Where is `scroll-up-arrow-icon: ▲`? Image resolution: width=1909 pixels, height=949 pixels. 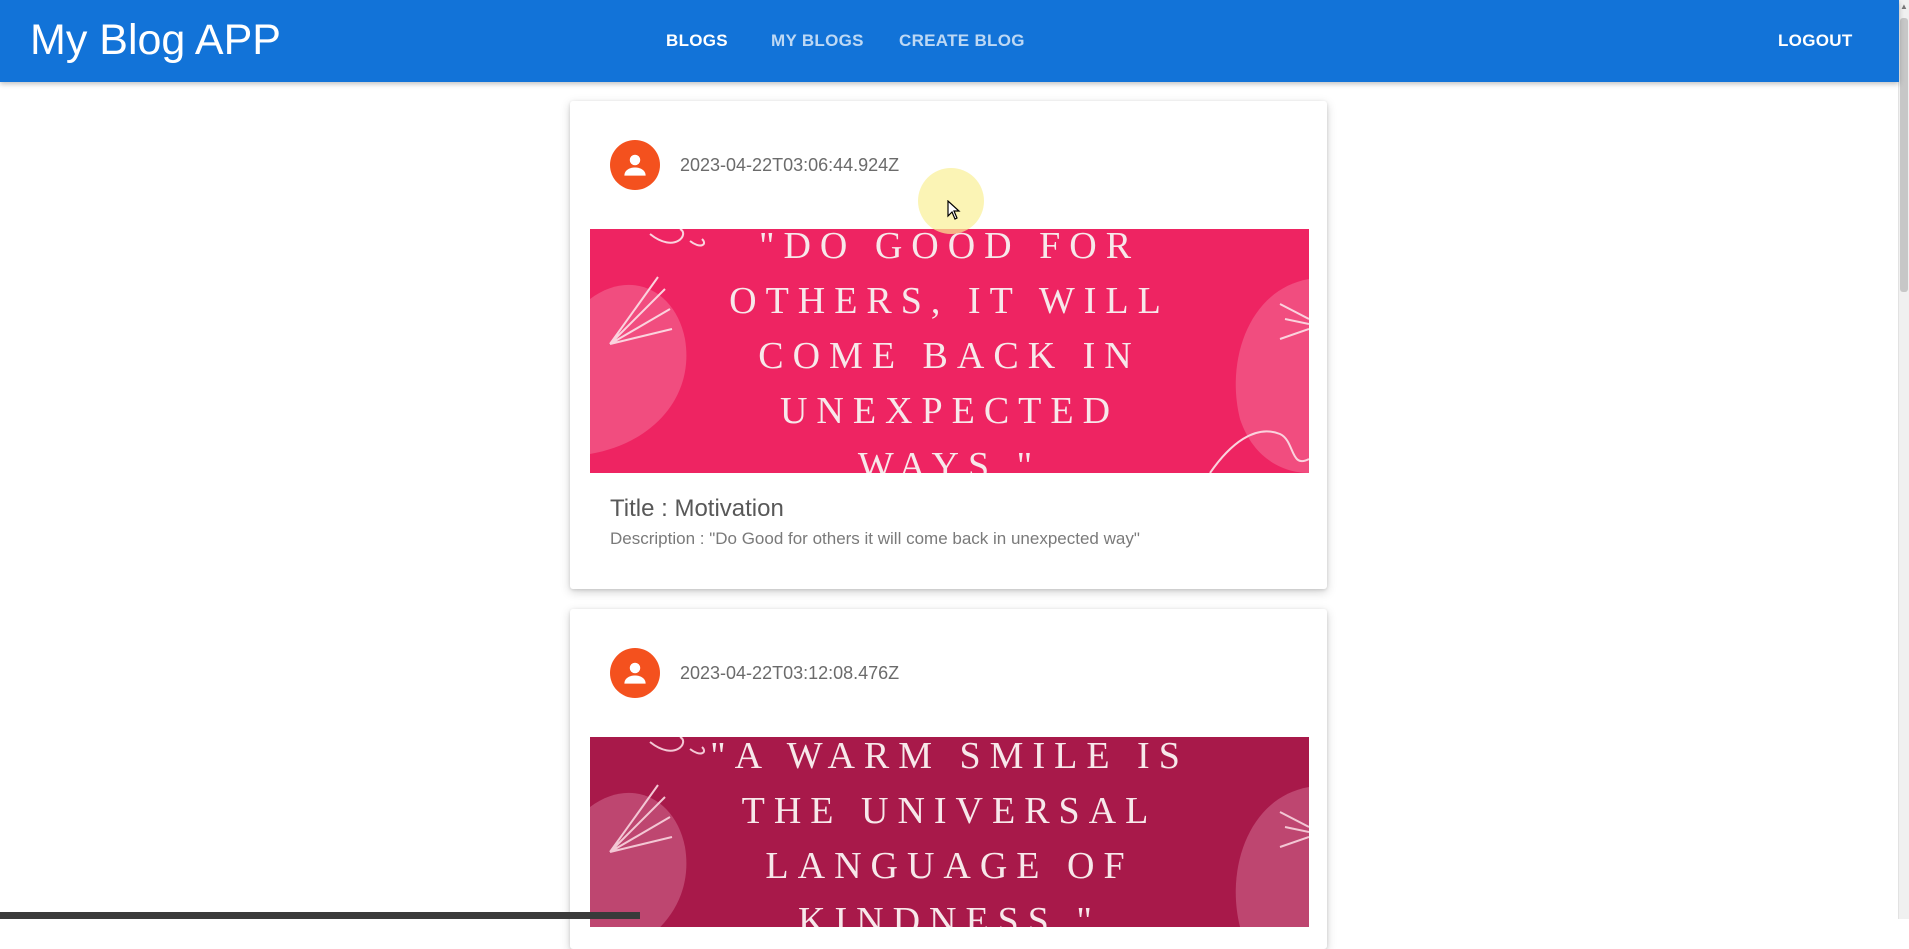
scroll-up-arrow-icon: ▲ is located at coordinates (1904, 7).